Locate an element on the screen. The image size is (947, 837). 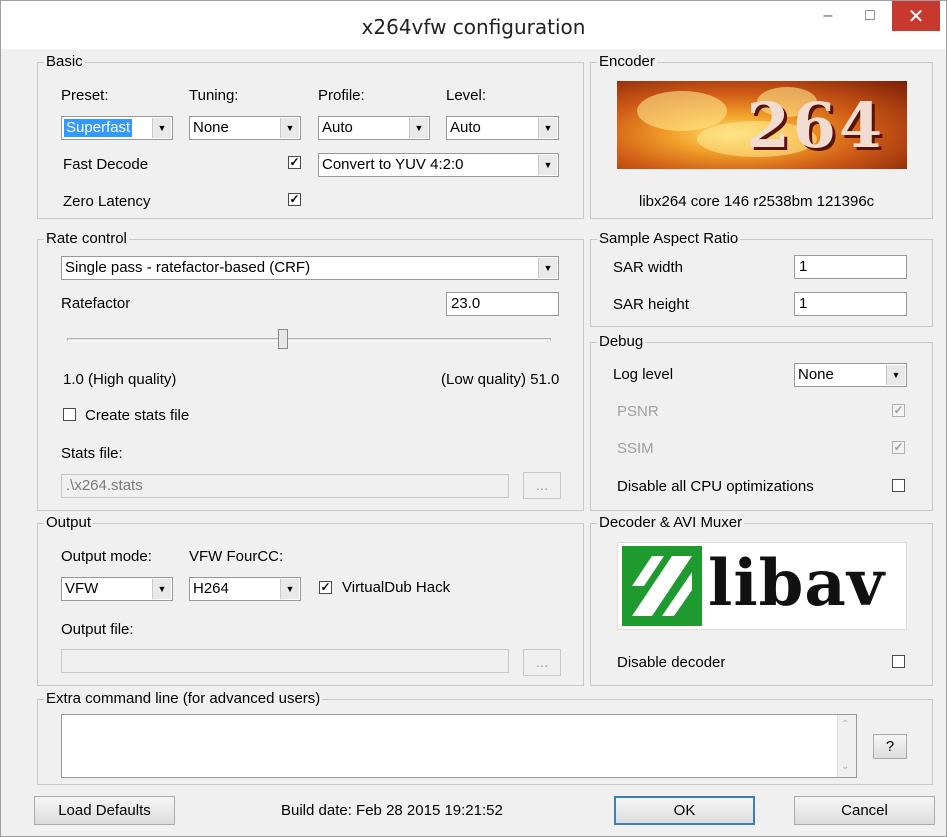
zero-latency-checkbox: ✓ is located at coordinates (294, 199).